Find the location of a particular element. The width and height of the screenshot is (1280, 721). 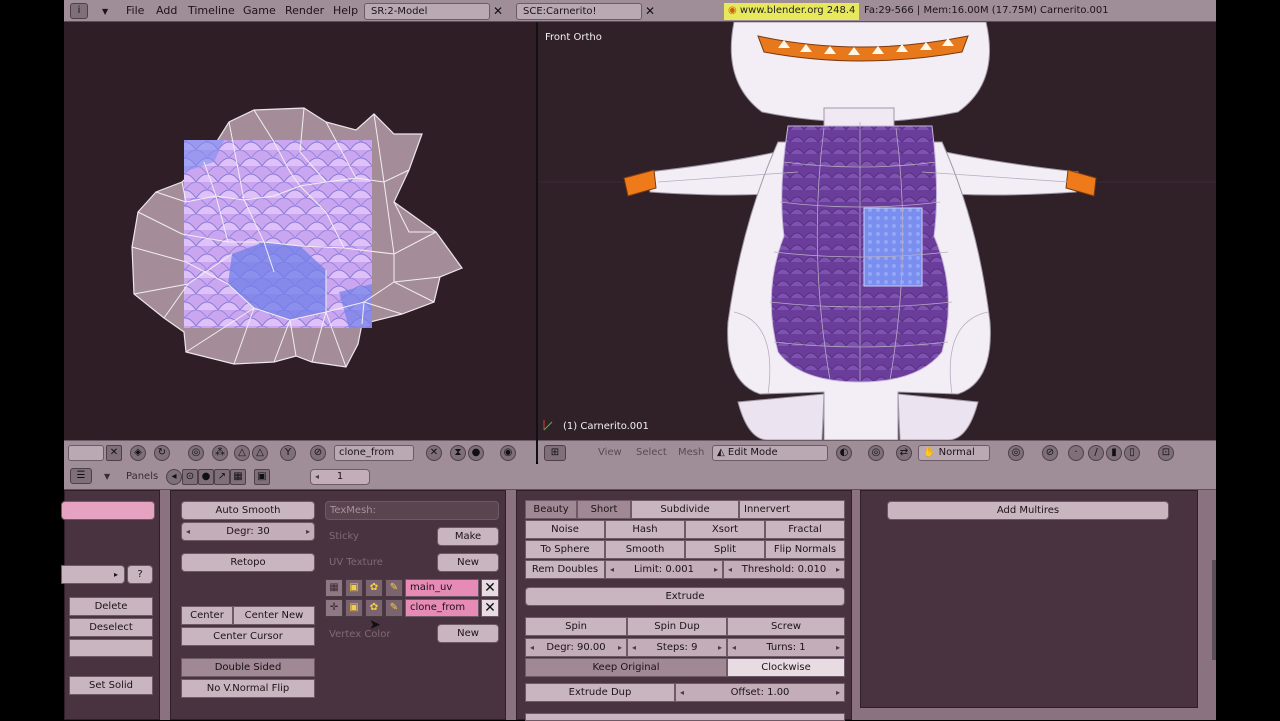

extrude-button: Extrude is located at coordinates (685, 596).